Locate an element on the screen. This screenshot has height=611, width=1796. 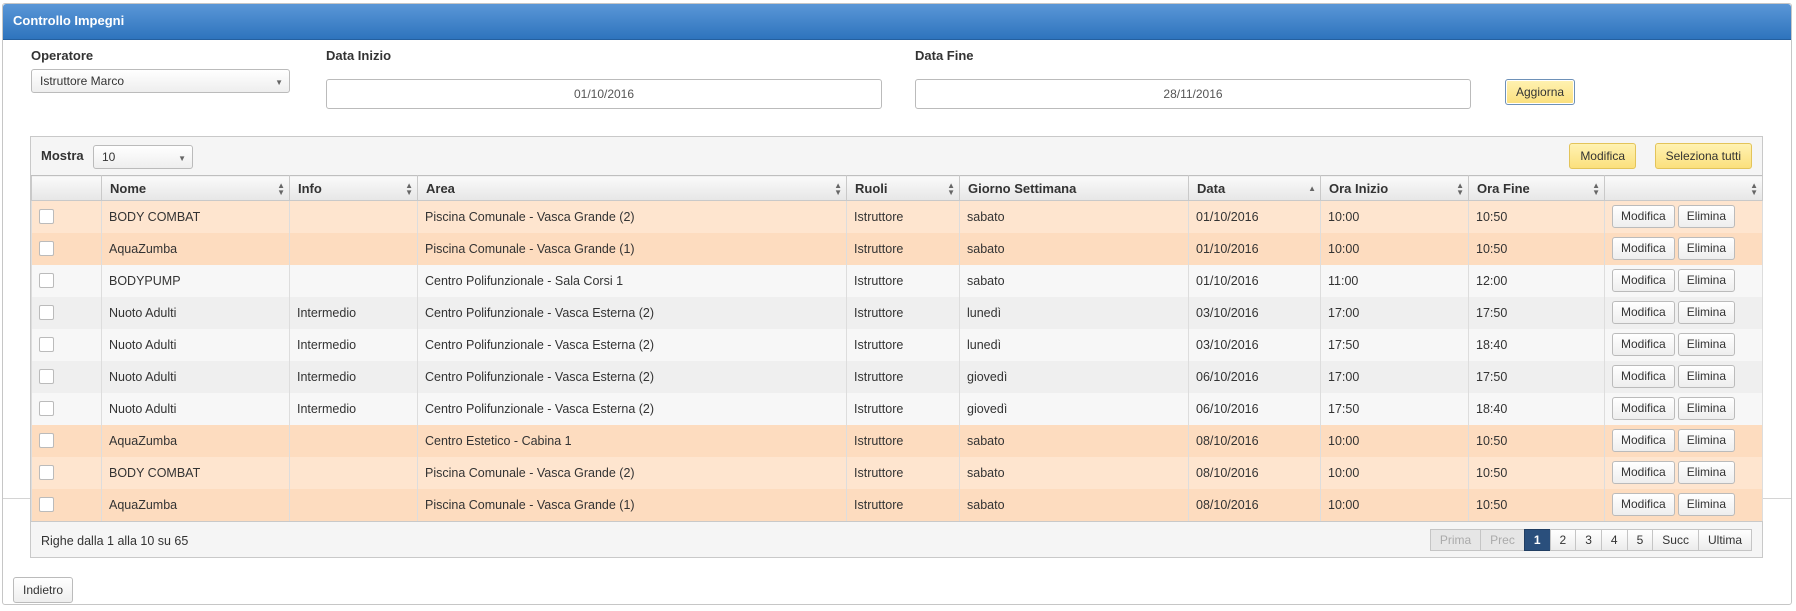
data-cell: 06/10/2016 is located at coordinates (1254, 376).